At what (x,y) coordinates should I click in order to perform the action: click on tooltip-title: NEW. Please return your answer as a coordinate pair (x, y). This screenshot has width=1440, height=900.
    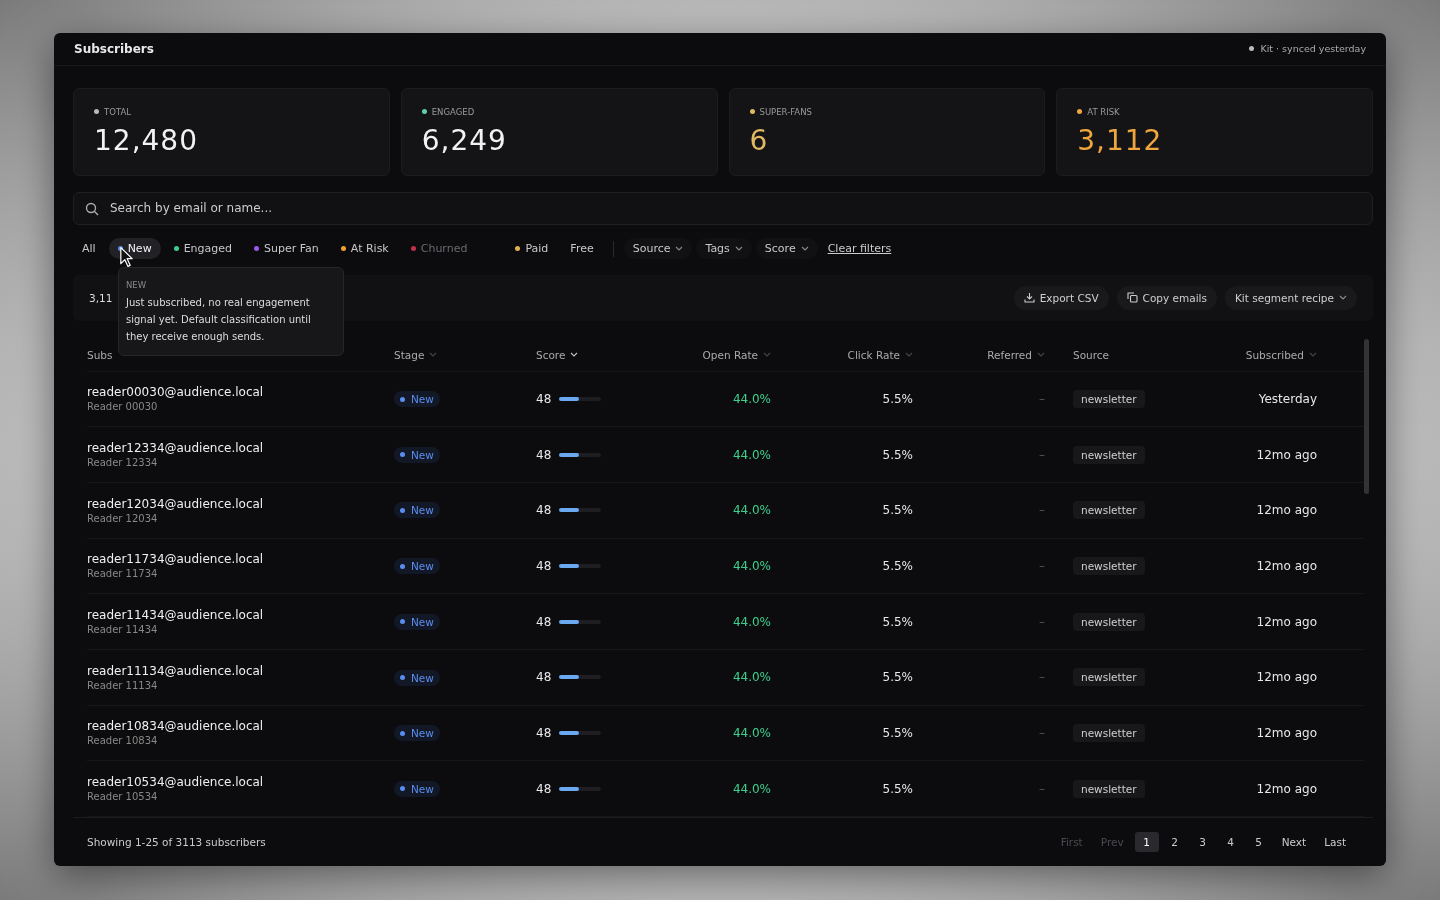
    Looking at the image, I should click on (137, 284).